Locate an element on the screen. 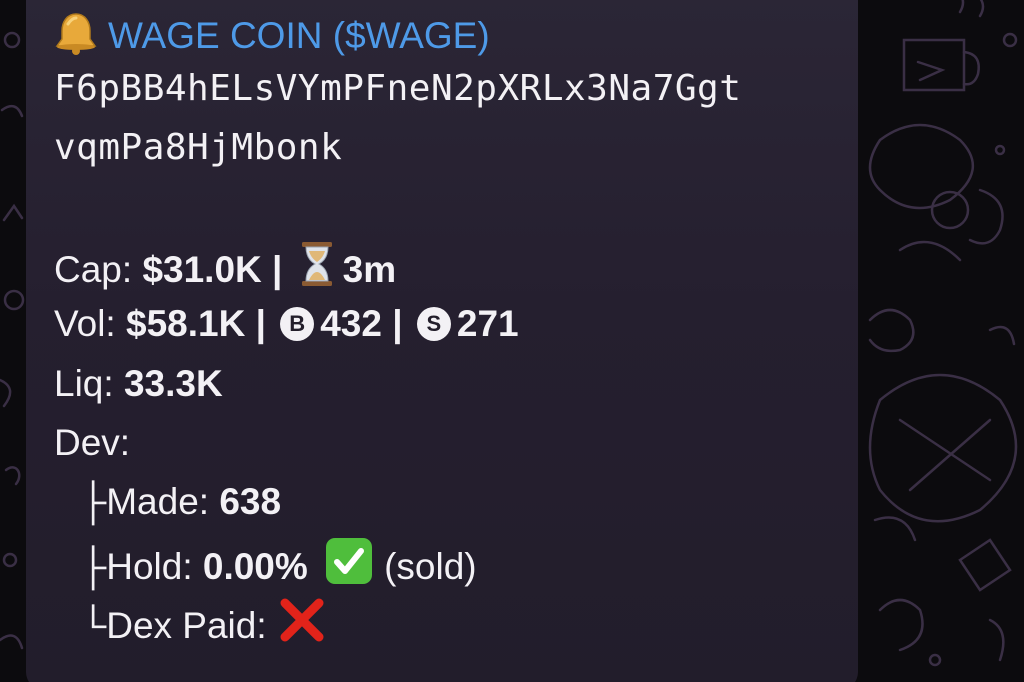  tree-corner: └ is located at coordinates (93, 625).